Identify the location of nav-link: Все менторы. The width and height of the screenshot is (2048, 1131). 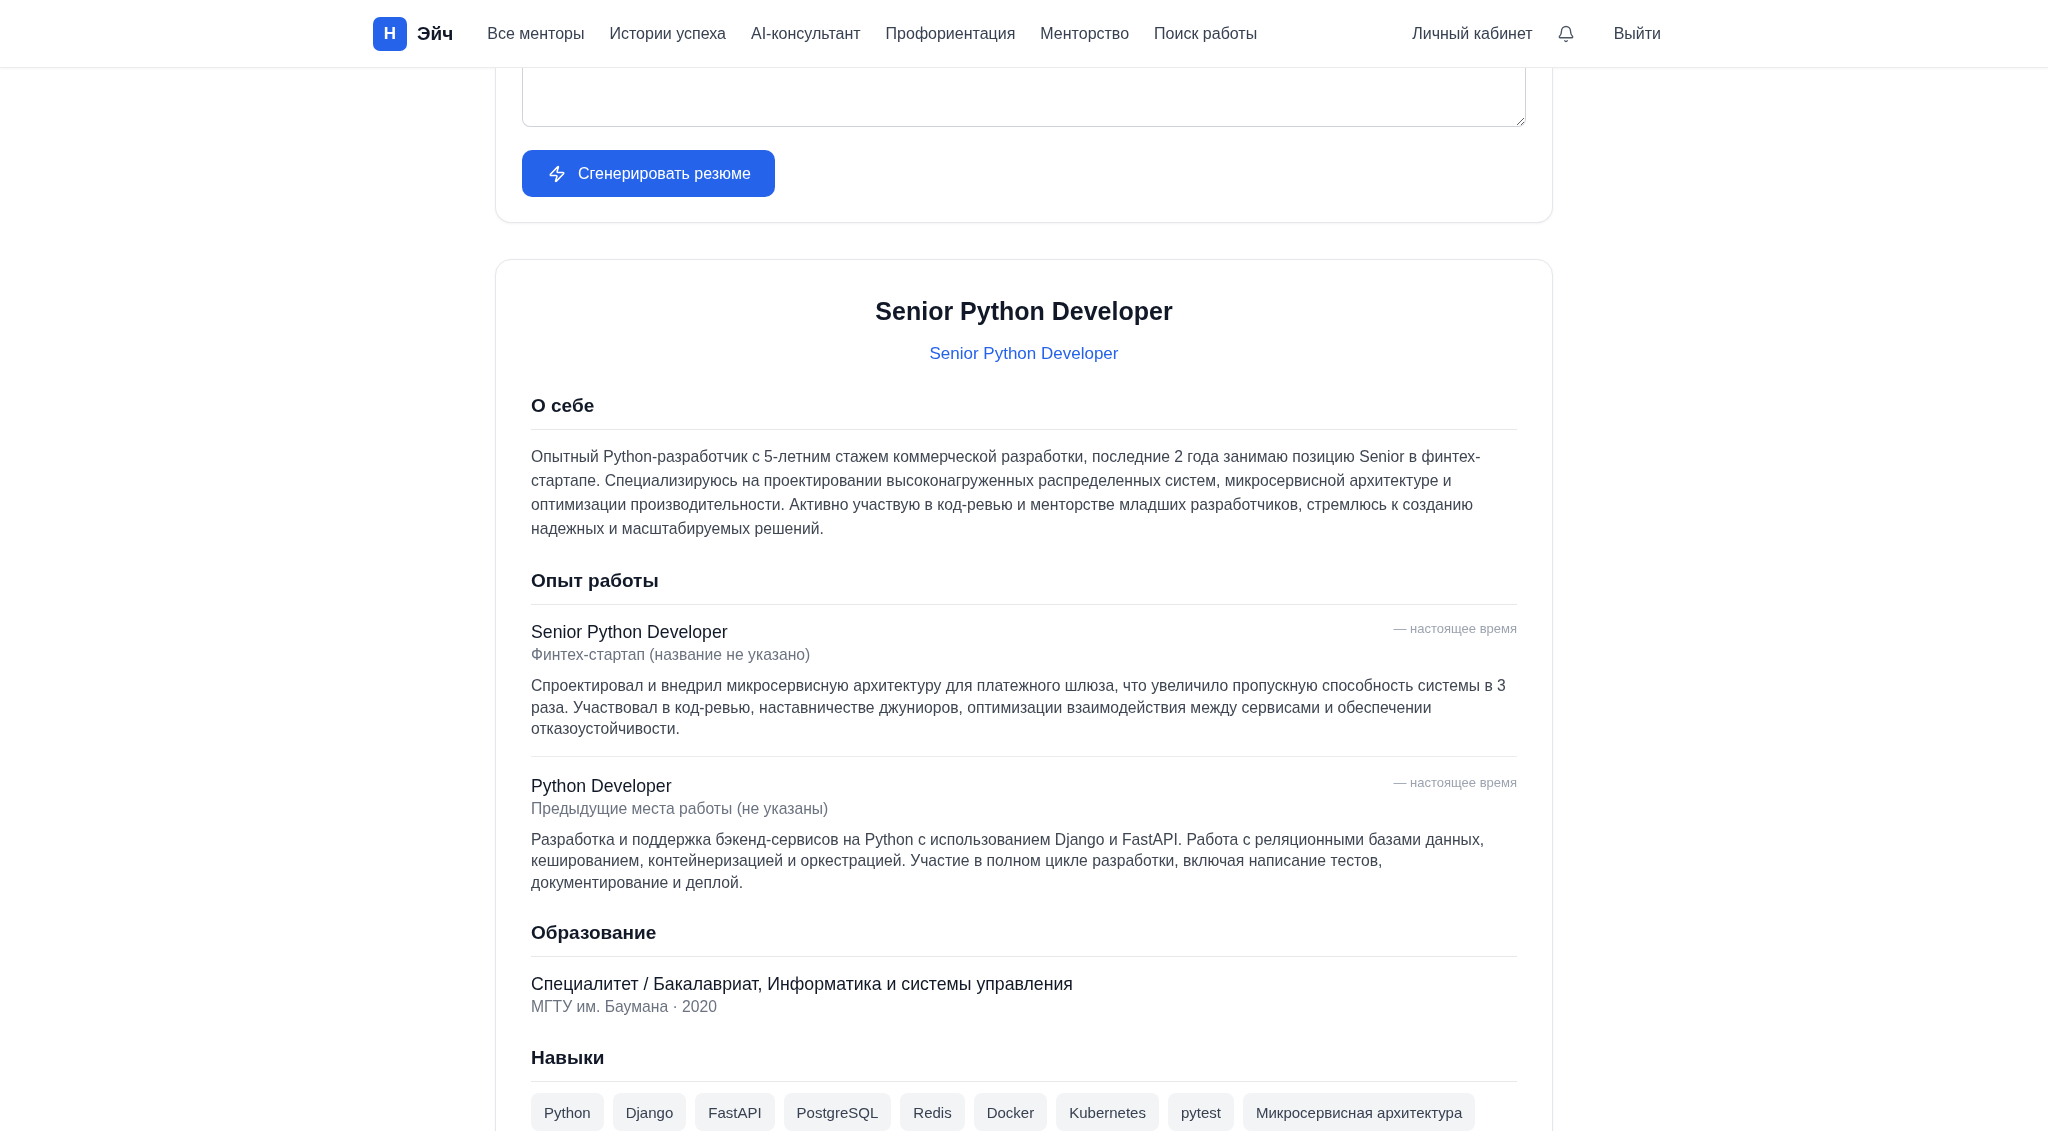
(536, 33).